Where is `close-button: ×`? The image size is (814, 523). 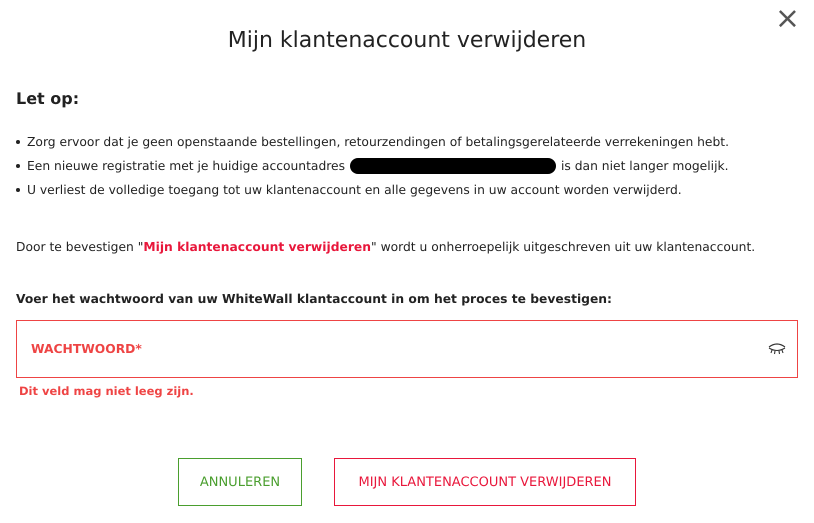
close-button: × is located at coordinates (787, 19).